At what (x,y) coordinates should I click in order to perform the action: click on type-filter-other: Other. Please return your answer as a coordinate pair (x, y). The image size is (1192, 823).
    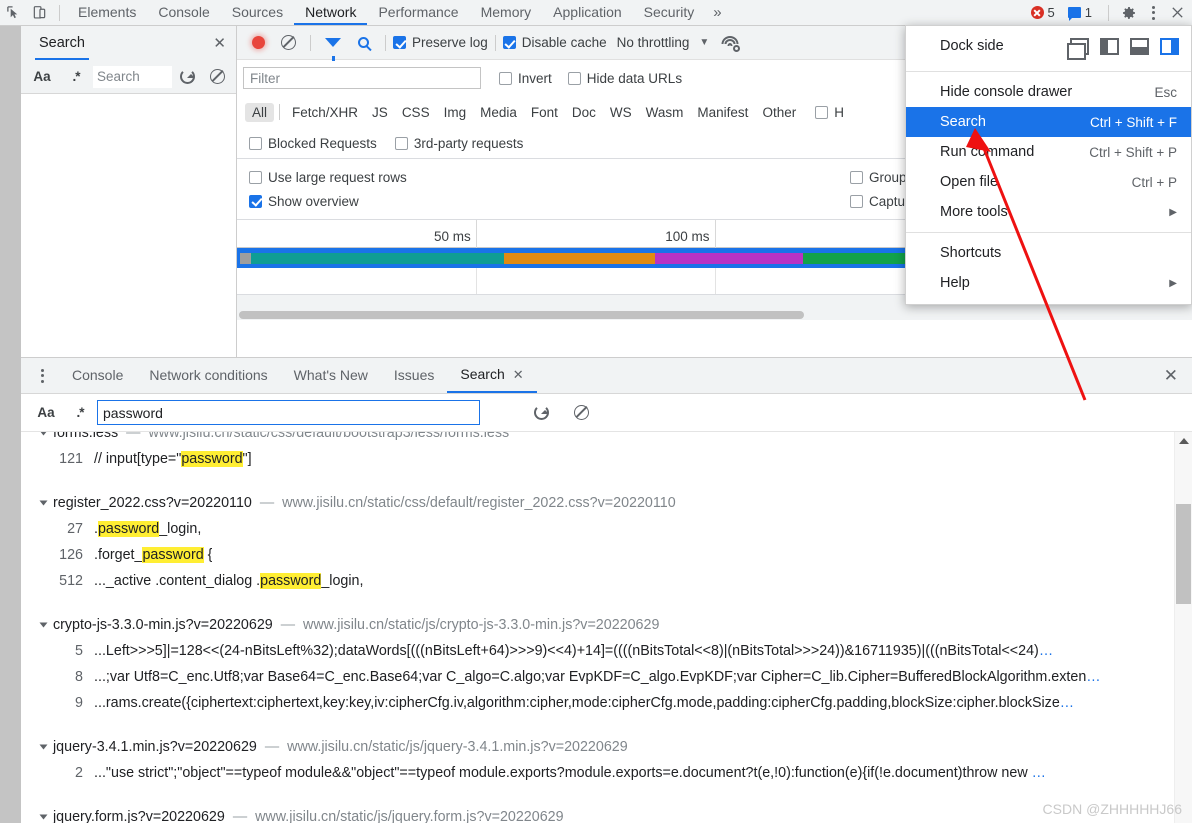
    Looking at the image, I should click on (779, 112).